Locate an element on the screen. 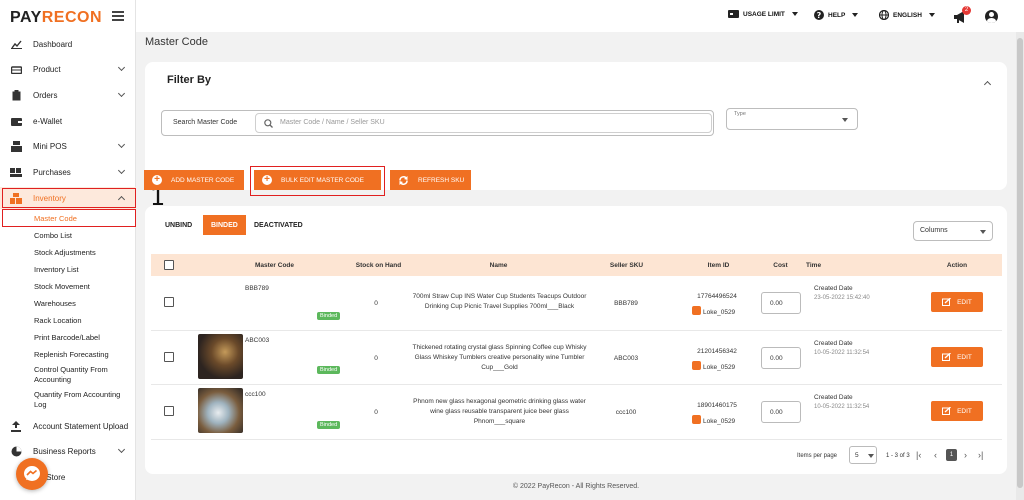  refresh-sku-button: REFRESH SKU is located at coordinates (430, 180).